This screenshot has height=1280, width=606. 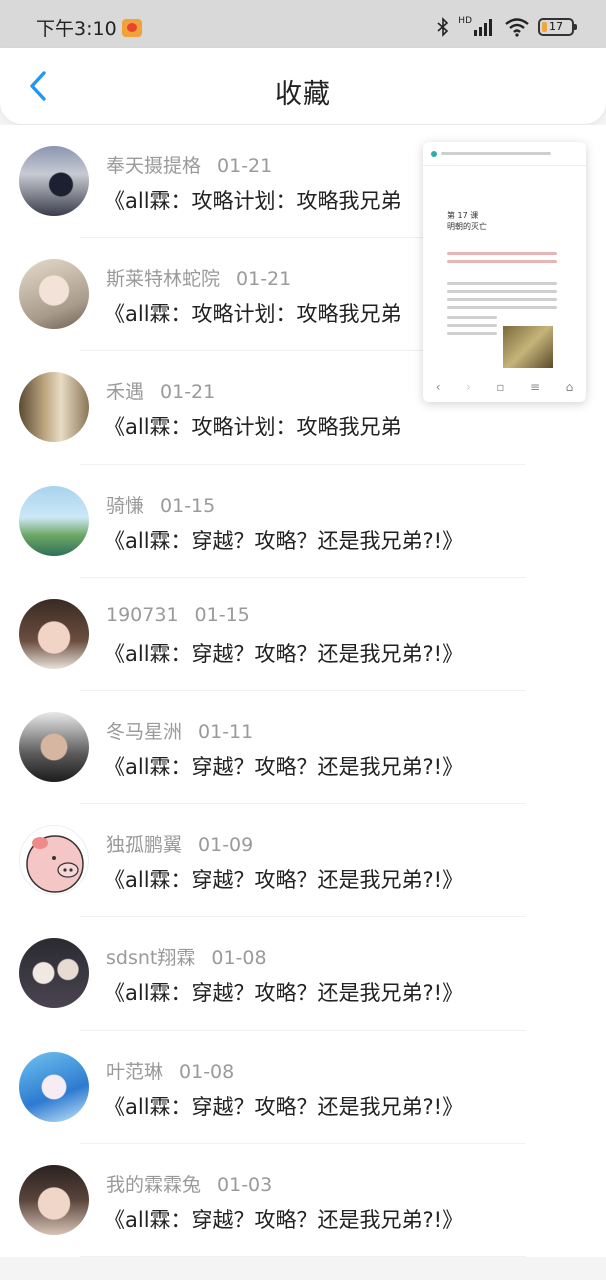 What do you see at coordinates (535, 387) in the screenshot?
I see `menu-icon: ≡` at bounding box center [535, 387].